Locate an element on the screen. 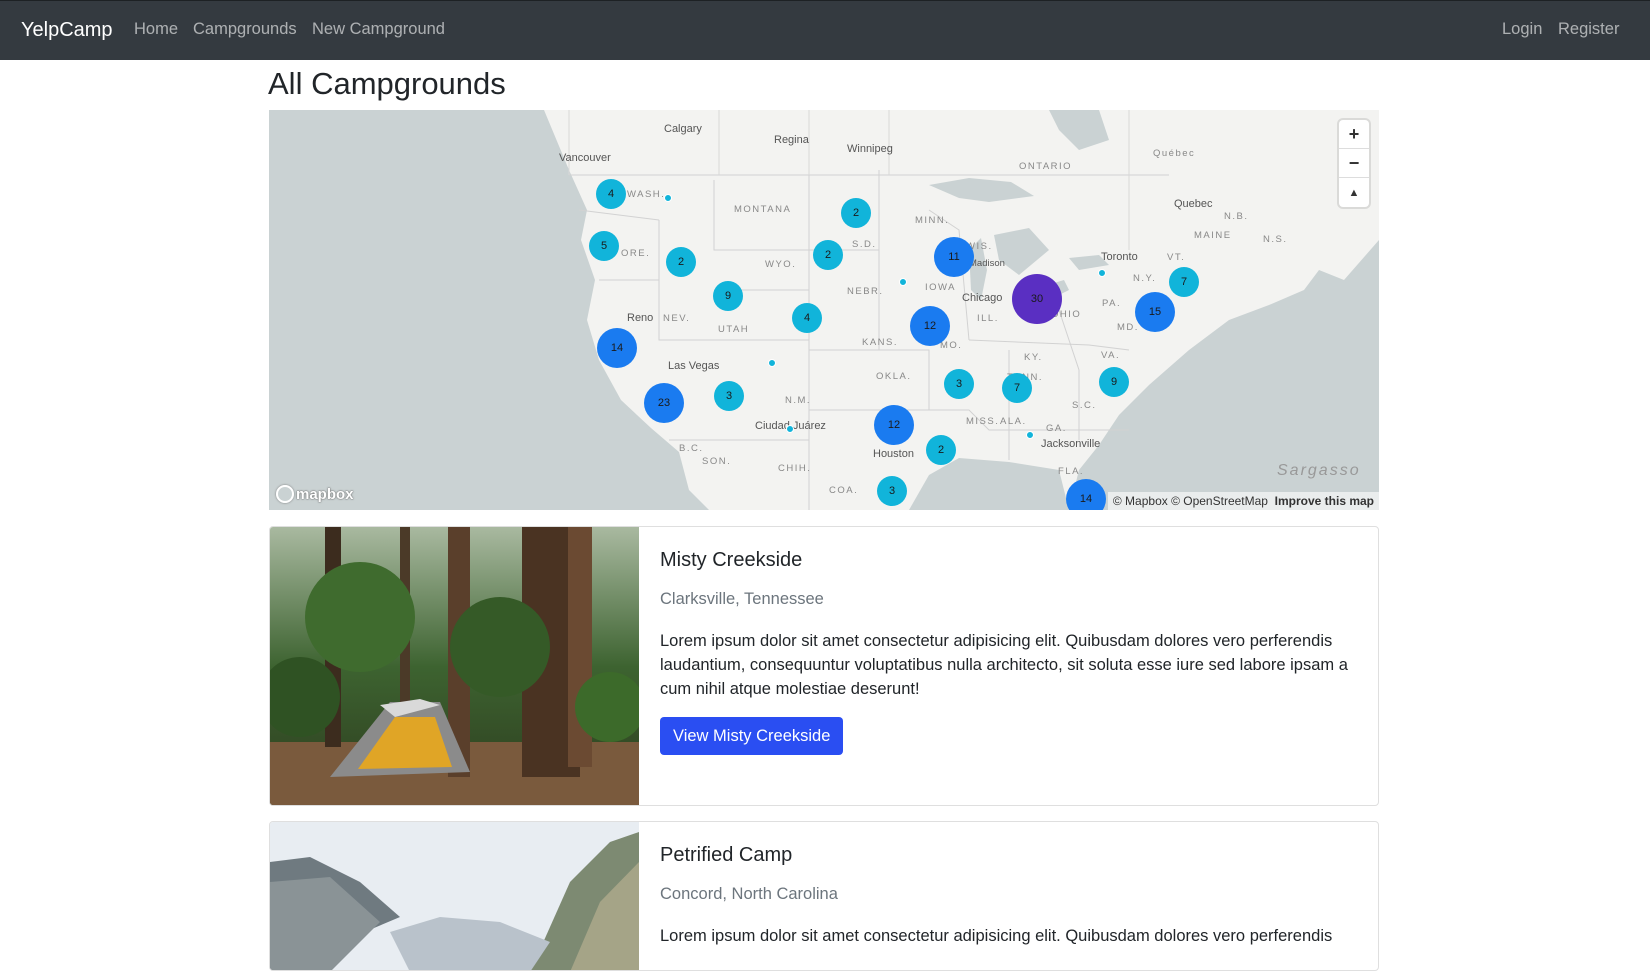 This screenshot has width=1650, height=971. campground-title: Misty Creekside is located at coordinates (731, 560).